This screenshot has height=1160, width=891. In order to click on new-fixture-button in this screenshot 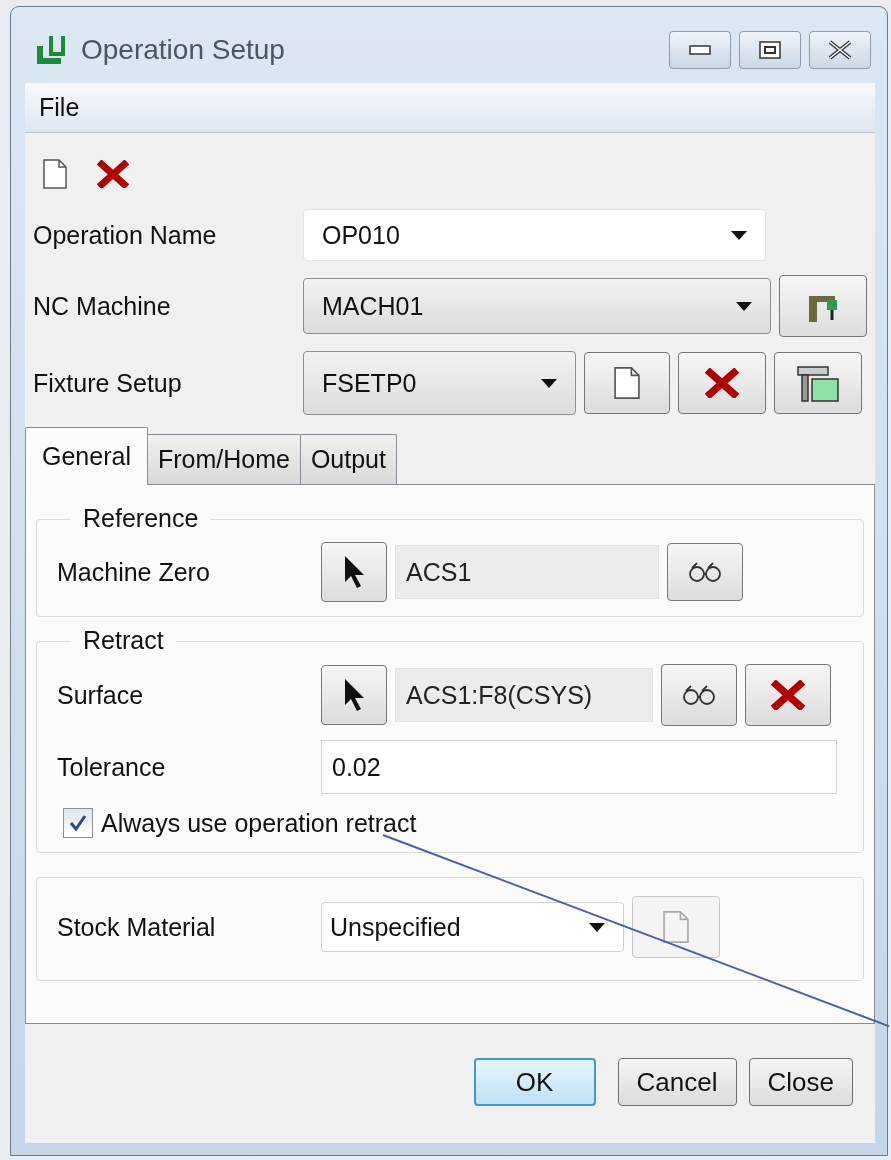, I will do `click(627, 383)`.